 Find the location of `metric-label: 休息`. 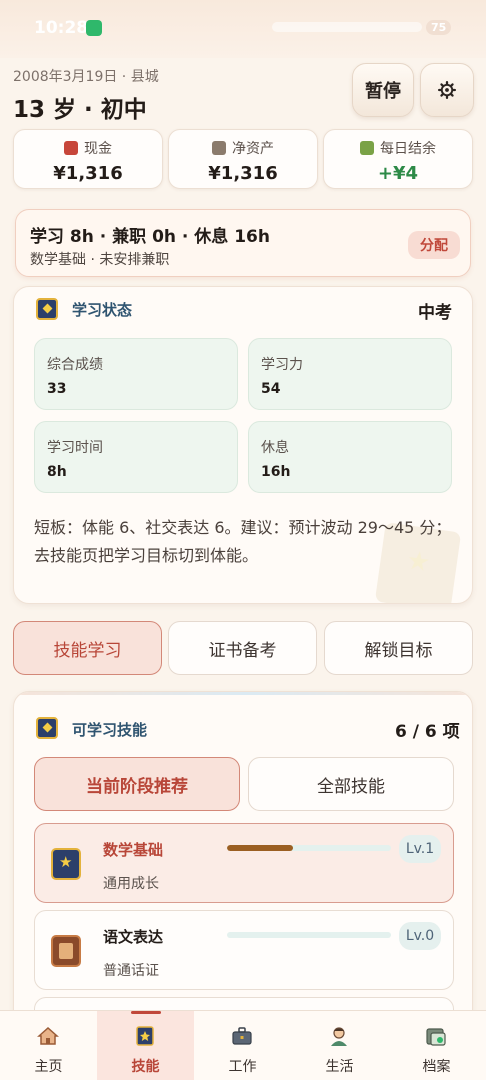

metric-label: 休息 is located at coordinates (275, 448).